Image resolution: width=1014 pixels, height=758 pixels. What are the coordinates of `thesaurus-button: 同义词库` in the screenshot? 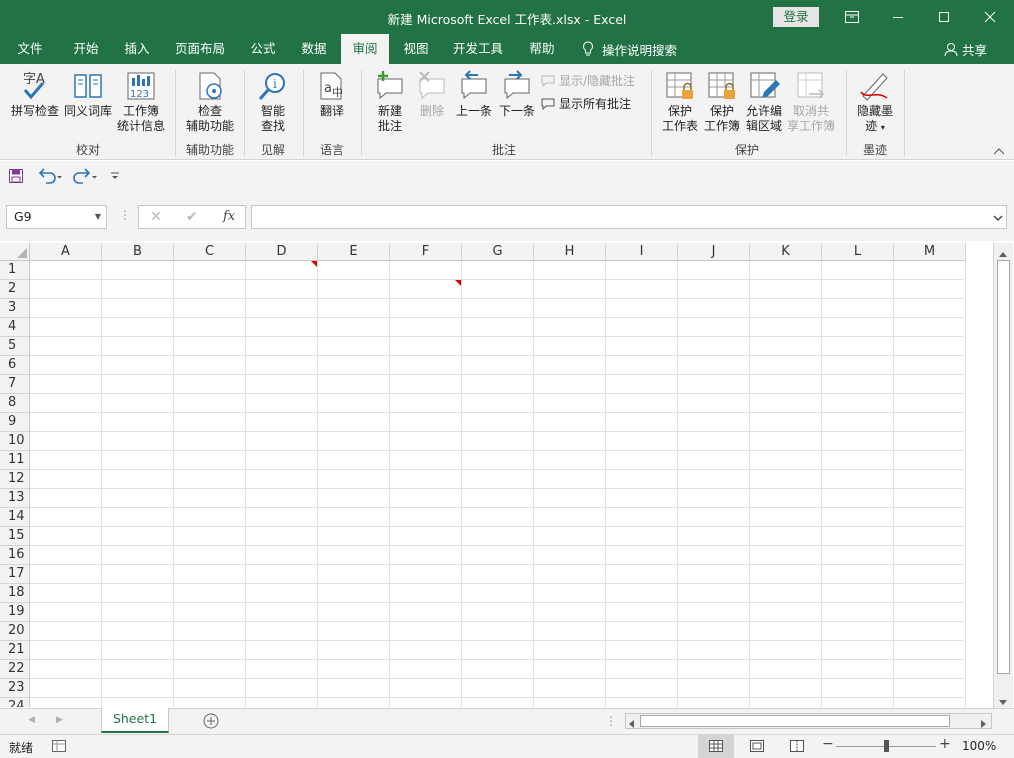 It's located at (88, 94).